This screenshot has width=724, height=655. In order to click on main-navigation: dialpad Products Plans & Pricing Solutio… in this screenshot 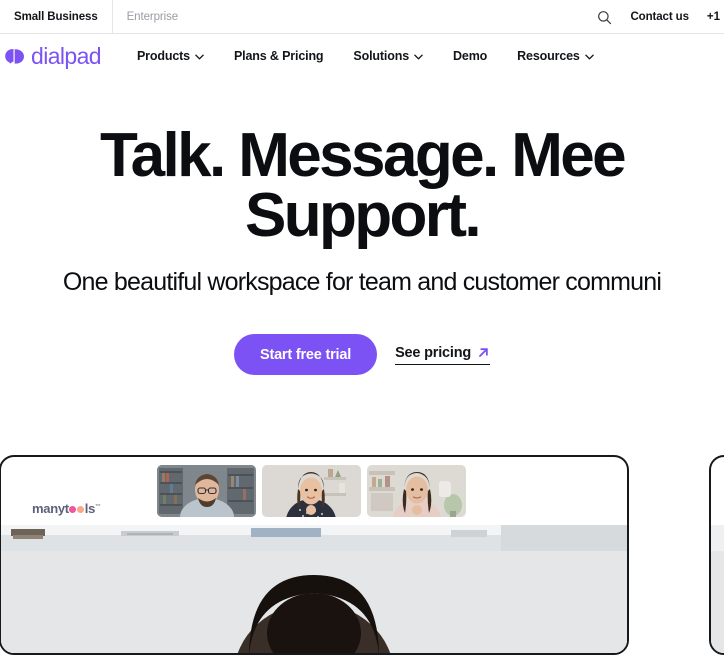, I will do `click(362, 56)`.